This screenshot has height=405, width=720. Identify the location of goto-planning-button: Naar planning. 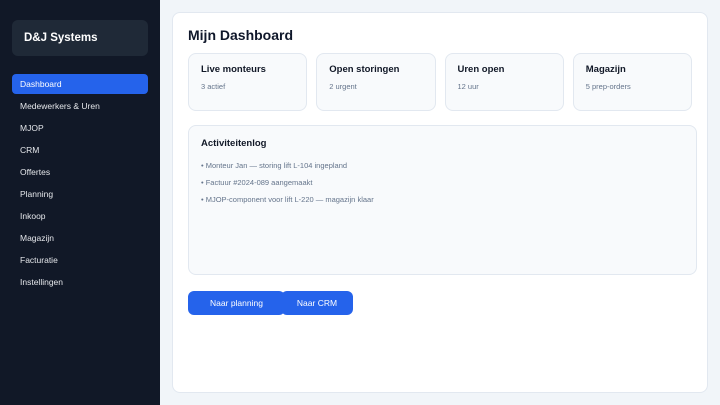
(236, 303).